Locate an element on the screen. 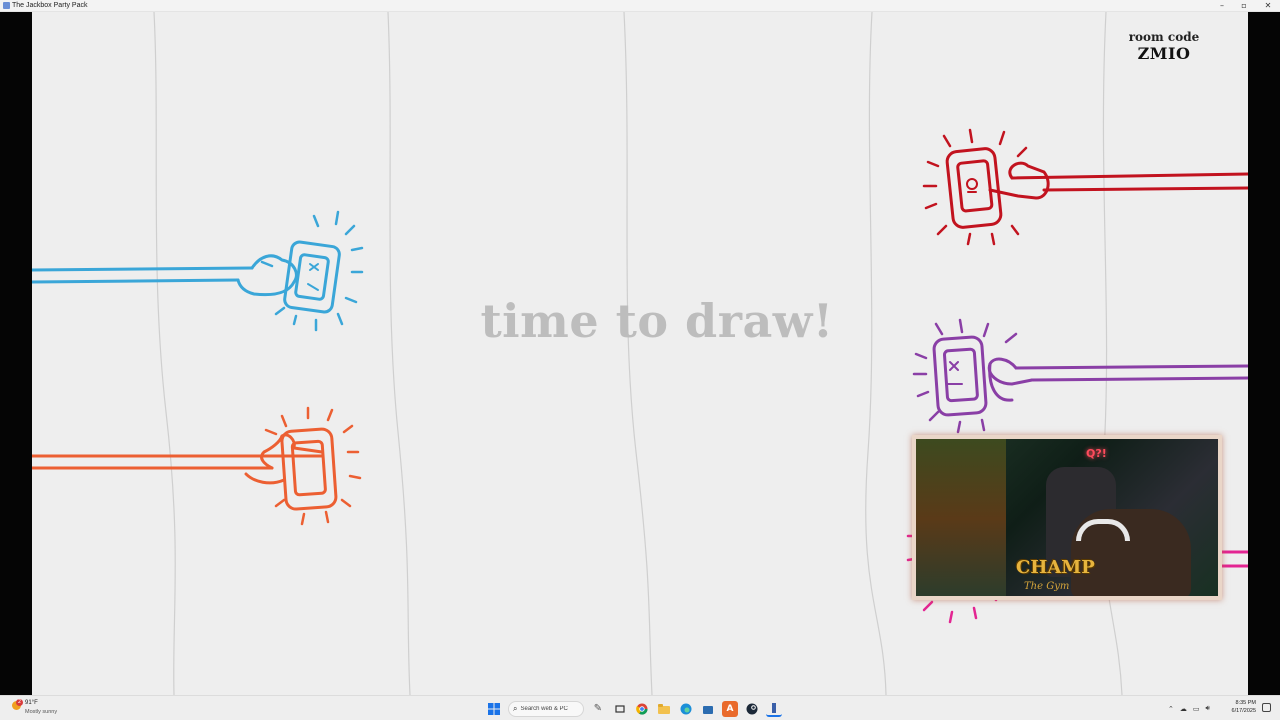 The width and height of the screenshot is (1280, 720). player-purple-arm is located at coordinates (1080, 376).